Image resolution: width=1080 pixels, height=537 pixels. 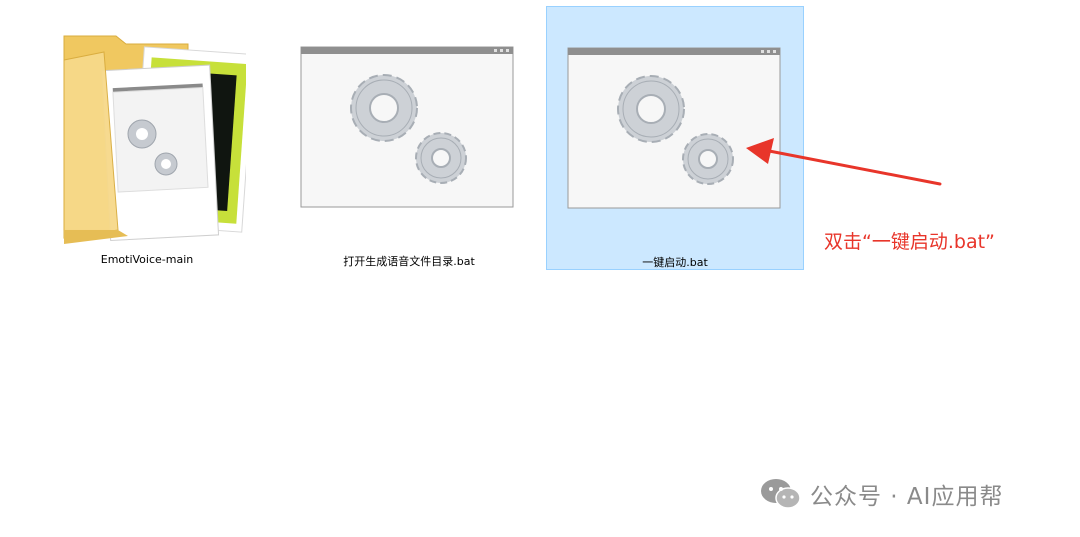 I want to click on batch-file-icon, so click(x=407, y=127).